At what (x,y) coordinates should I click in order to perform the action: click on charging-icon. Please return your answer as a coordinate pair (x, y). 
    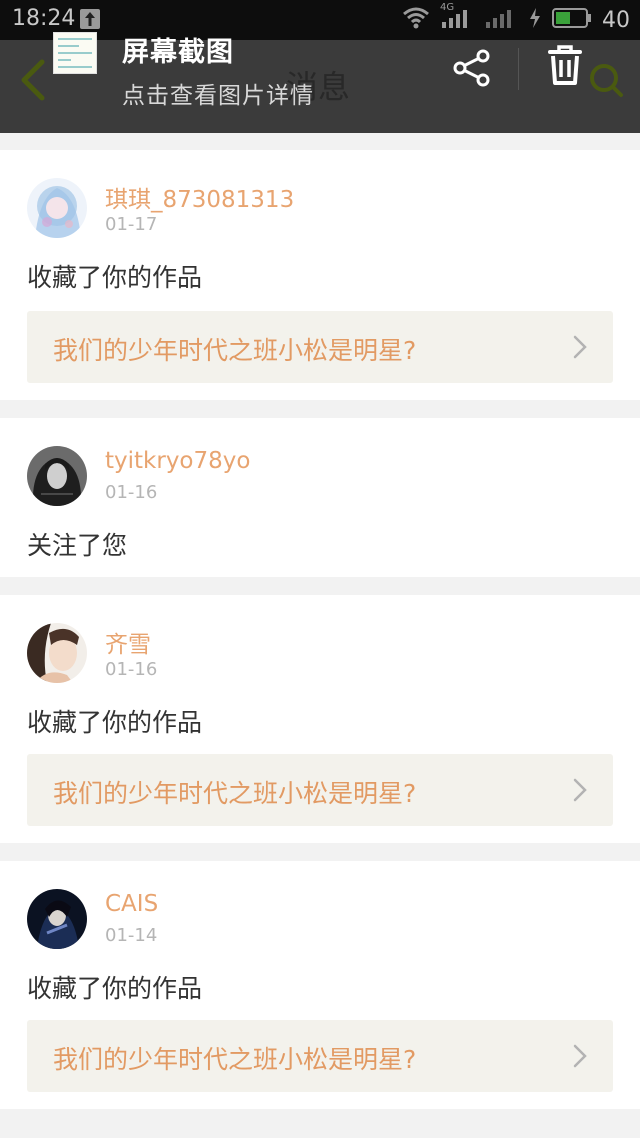
    Looking at the image, I should click on (535, 20).